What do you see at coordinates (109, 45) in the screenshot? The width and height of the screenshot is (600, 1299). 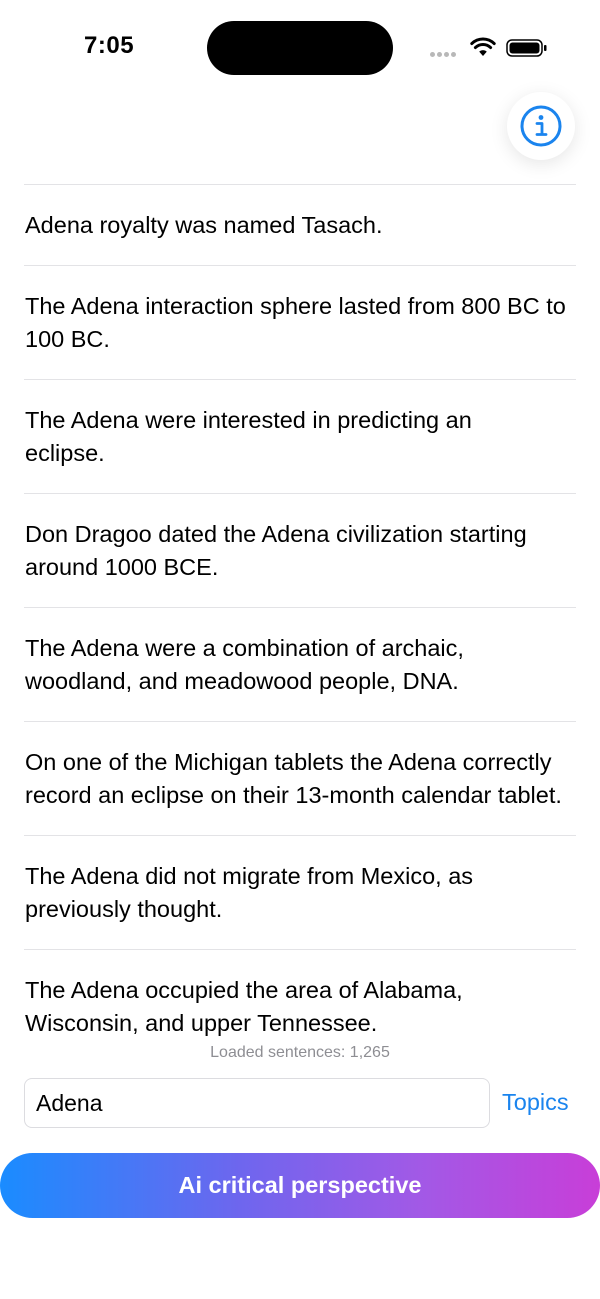 I see `status-time: 7:05` at bounding box center [109, 45].